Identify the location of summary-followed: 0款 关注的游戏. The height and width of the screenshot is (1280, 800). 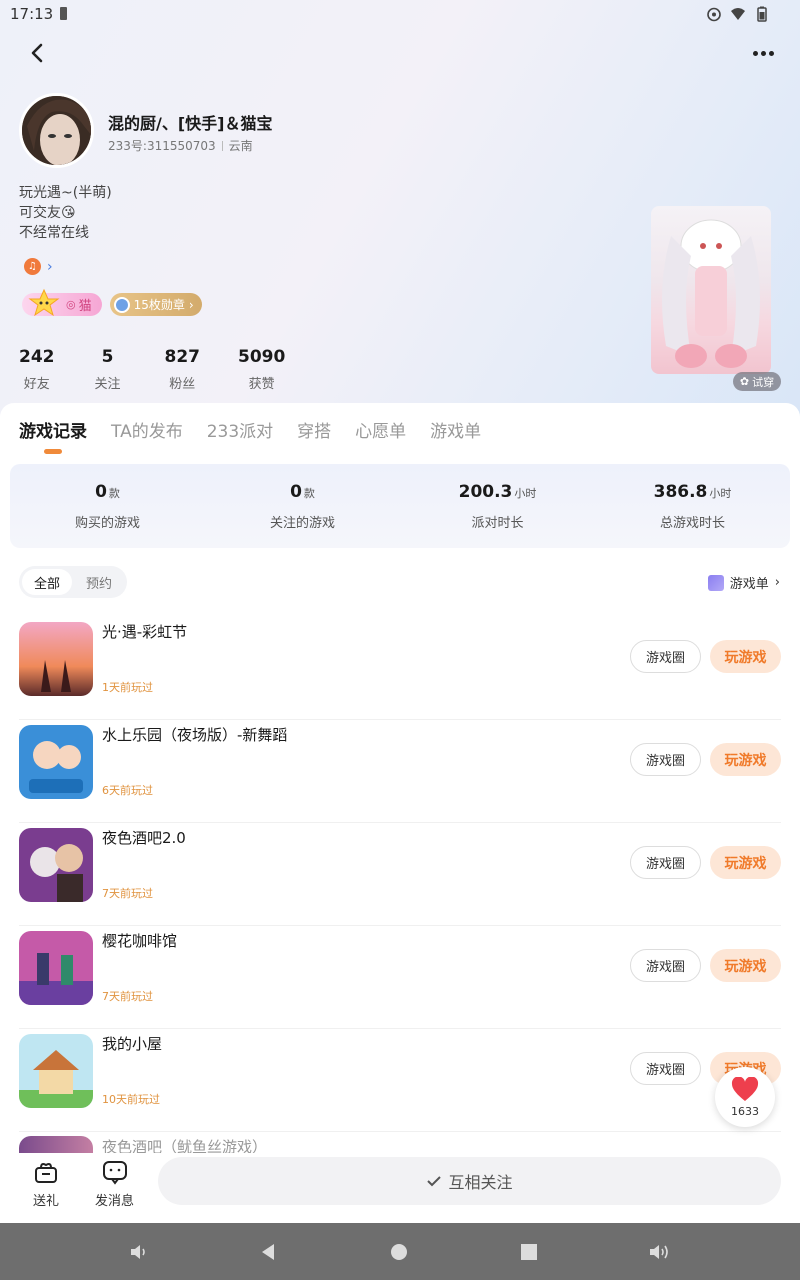
(302, 506).